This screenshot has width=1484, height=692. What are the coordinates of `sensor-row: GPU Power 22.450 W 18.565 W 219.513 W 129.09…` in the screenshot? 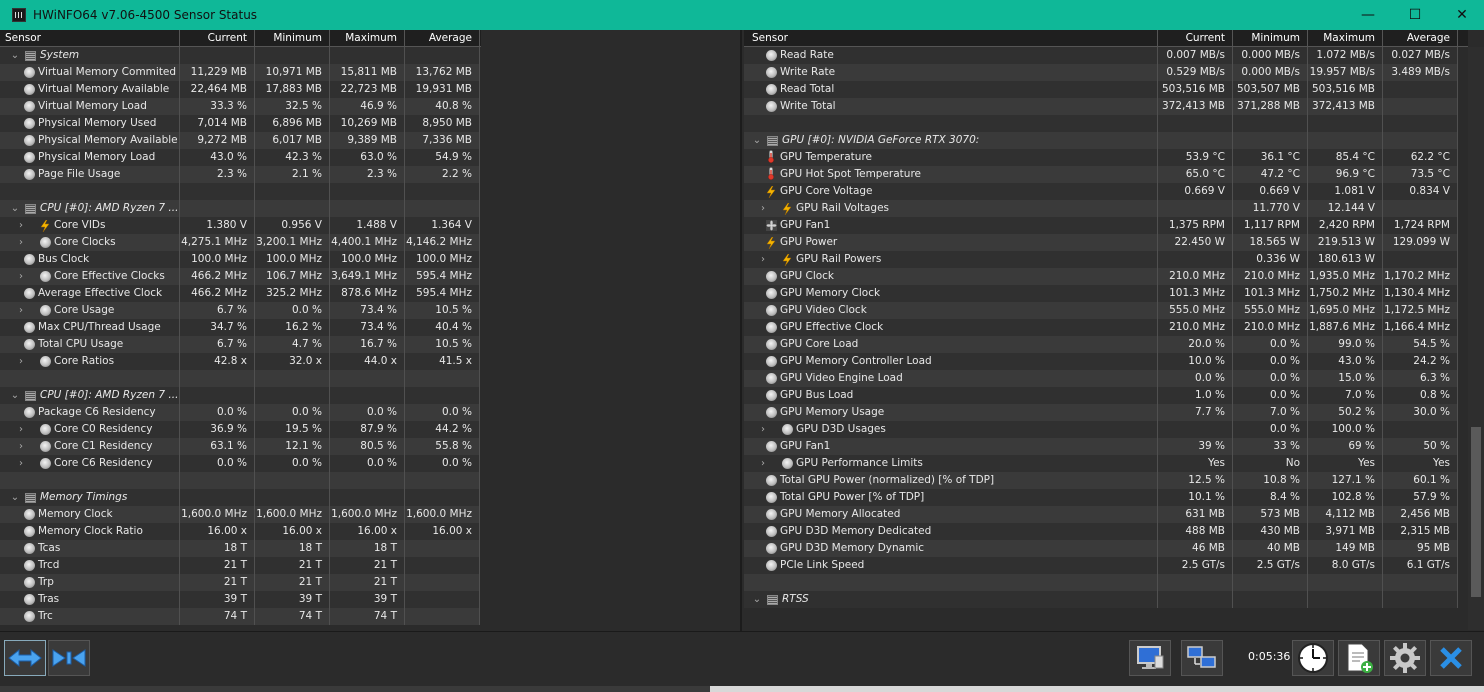 It's located at (1101, 242).